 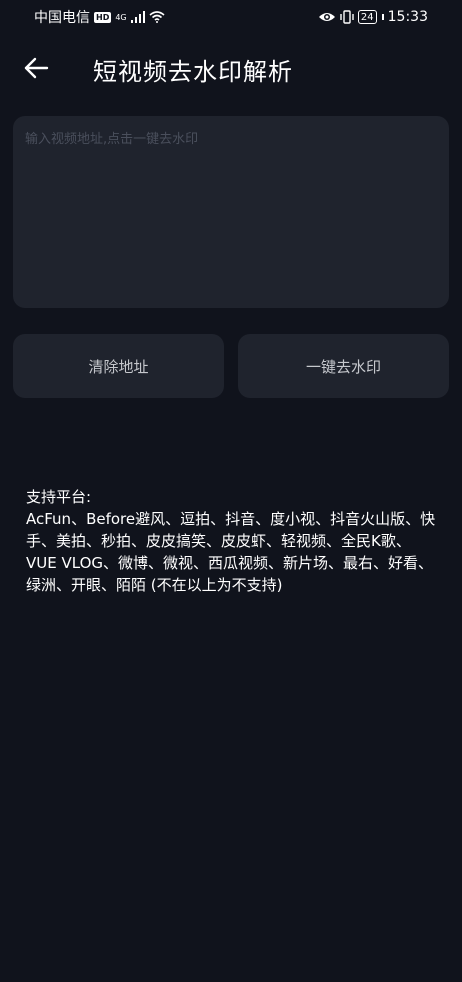 I want to click on status-bar-right: 24 15:33, so click(x=373, y=17).